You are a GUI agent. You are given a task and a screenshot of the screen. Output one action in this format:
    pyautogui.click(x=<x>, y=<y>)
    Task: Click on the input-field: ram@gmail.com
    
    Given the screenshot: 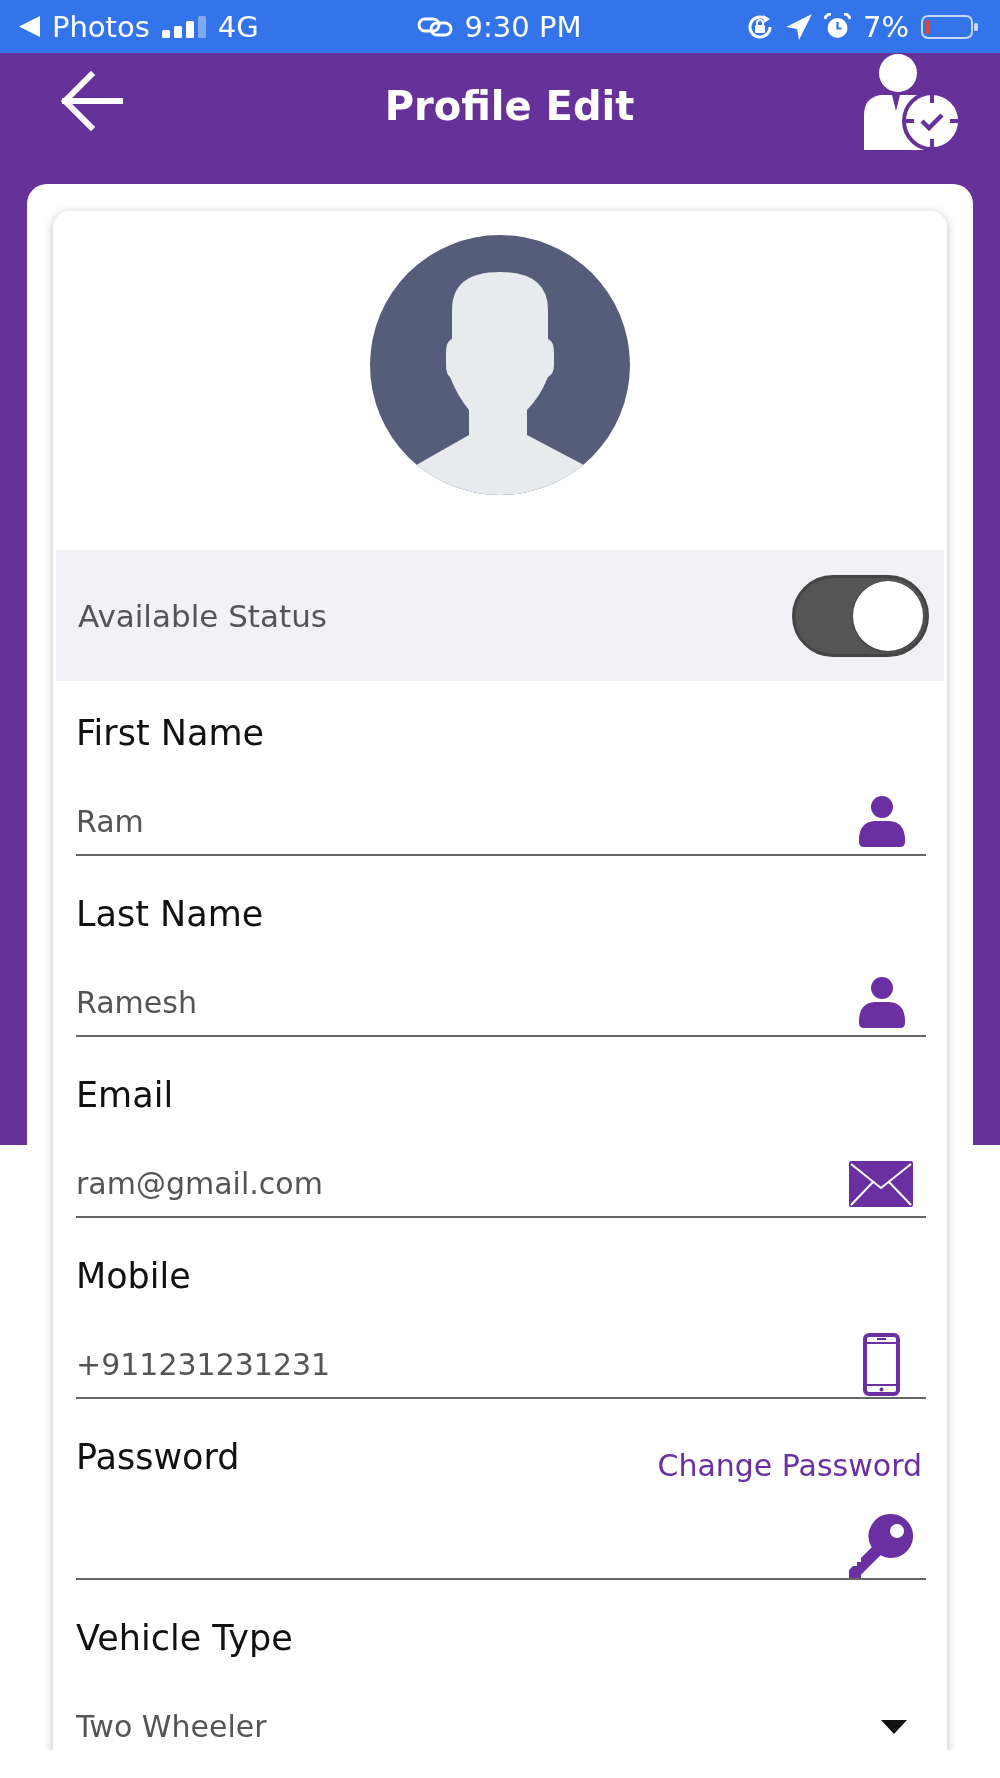 What is the action you would take?
    pyautogui.click(x=501, y=1184)
    